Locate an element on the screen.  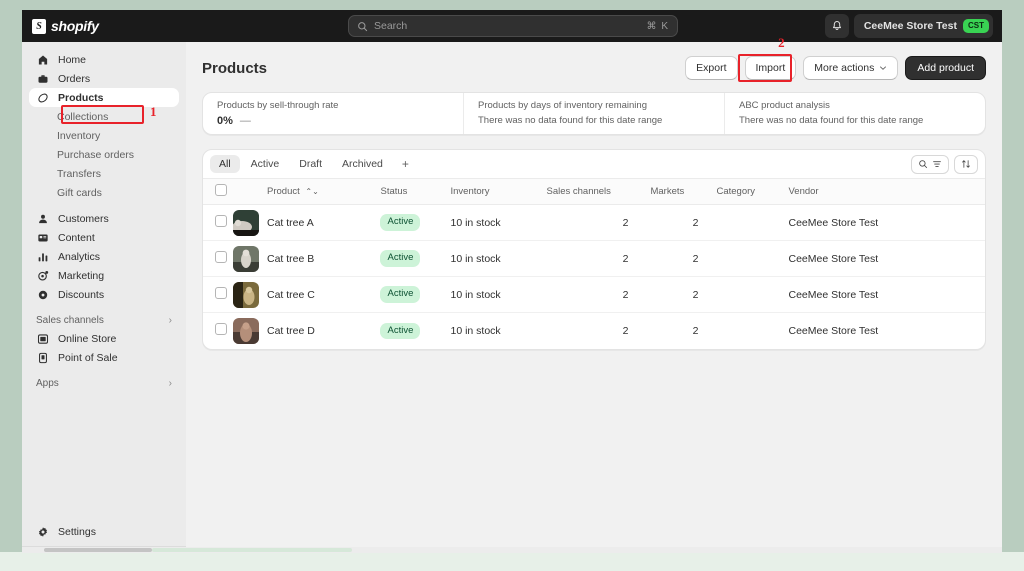
sidebar-item-label: Marketing is located at coordinates (81, 275).